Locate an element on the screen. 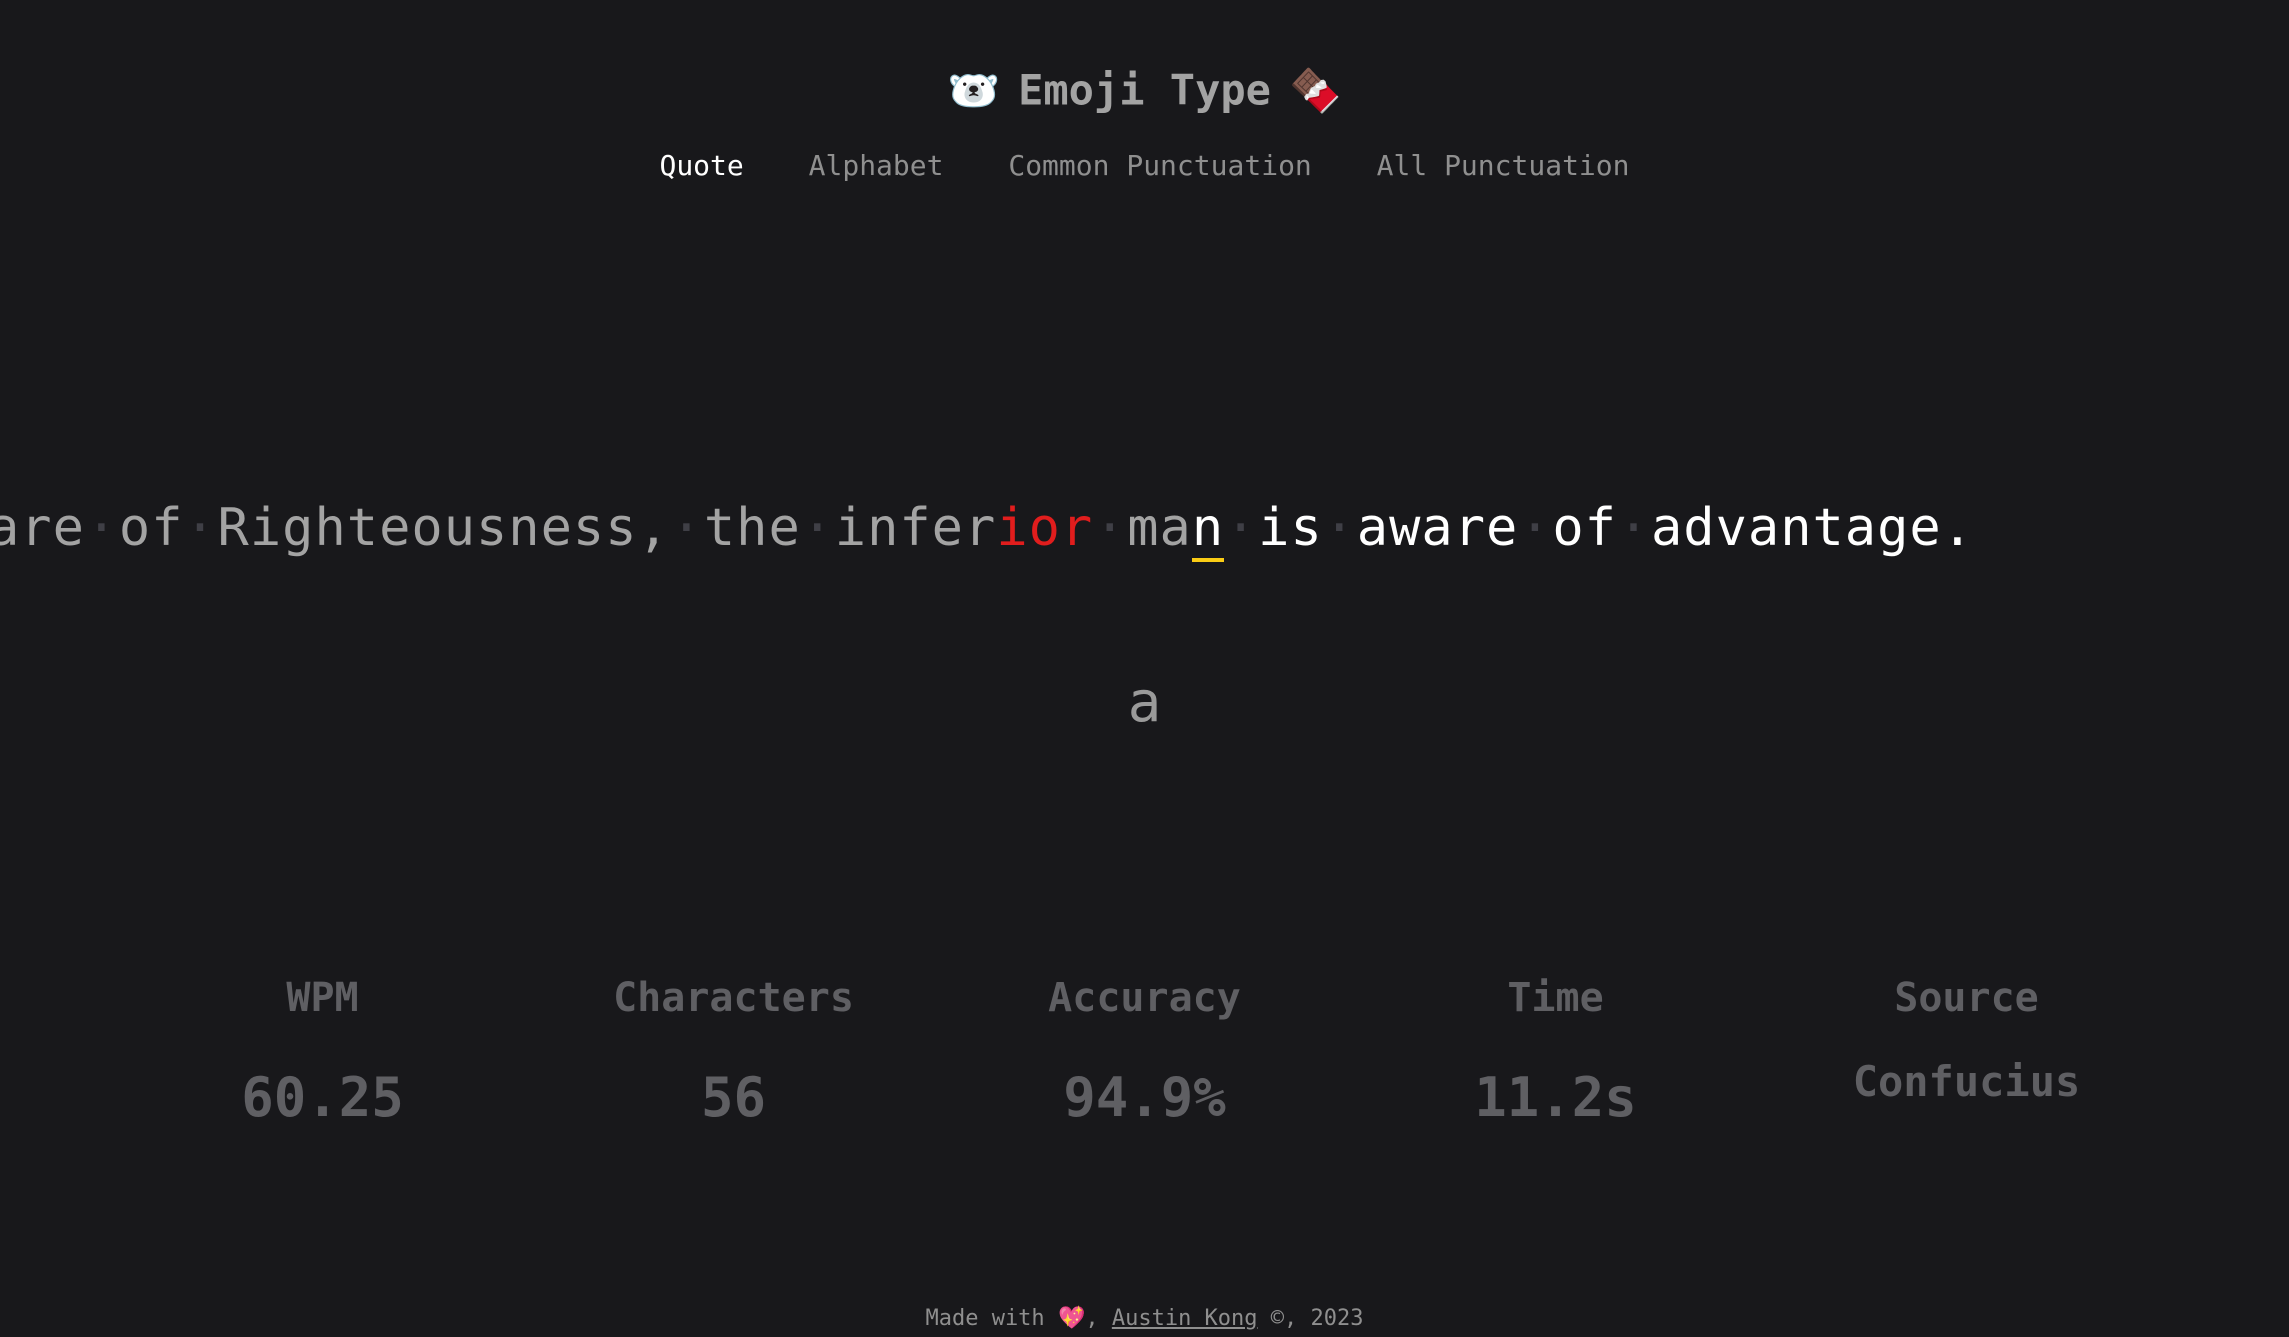 The image size is (2289, 1337). footer-prefix: Made with is located at coordinates (985, 1318).